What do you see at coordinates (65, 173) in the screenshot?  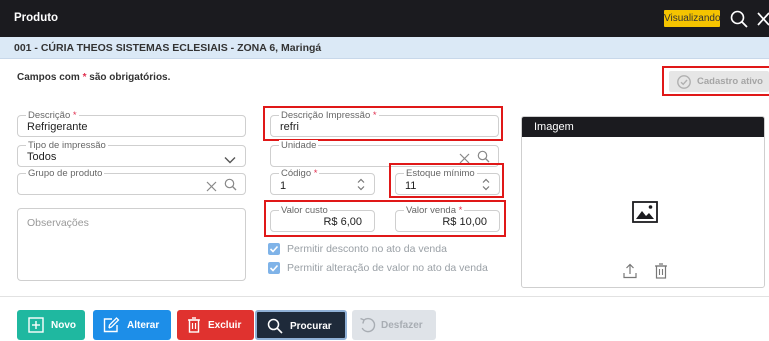 I see `grupo-produto-label: Grupo de produto` at bounding box center [65, 173].